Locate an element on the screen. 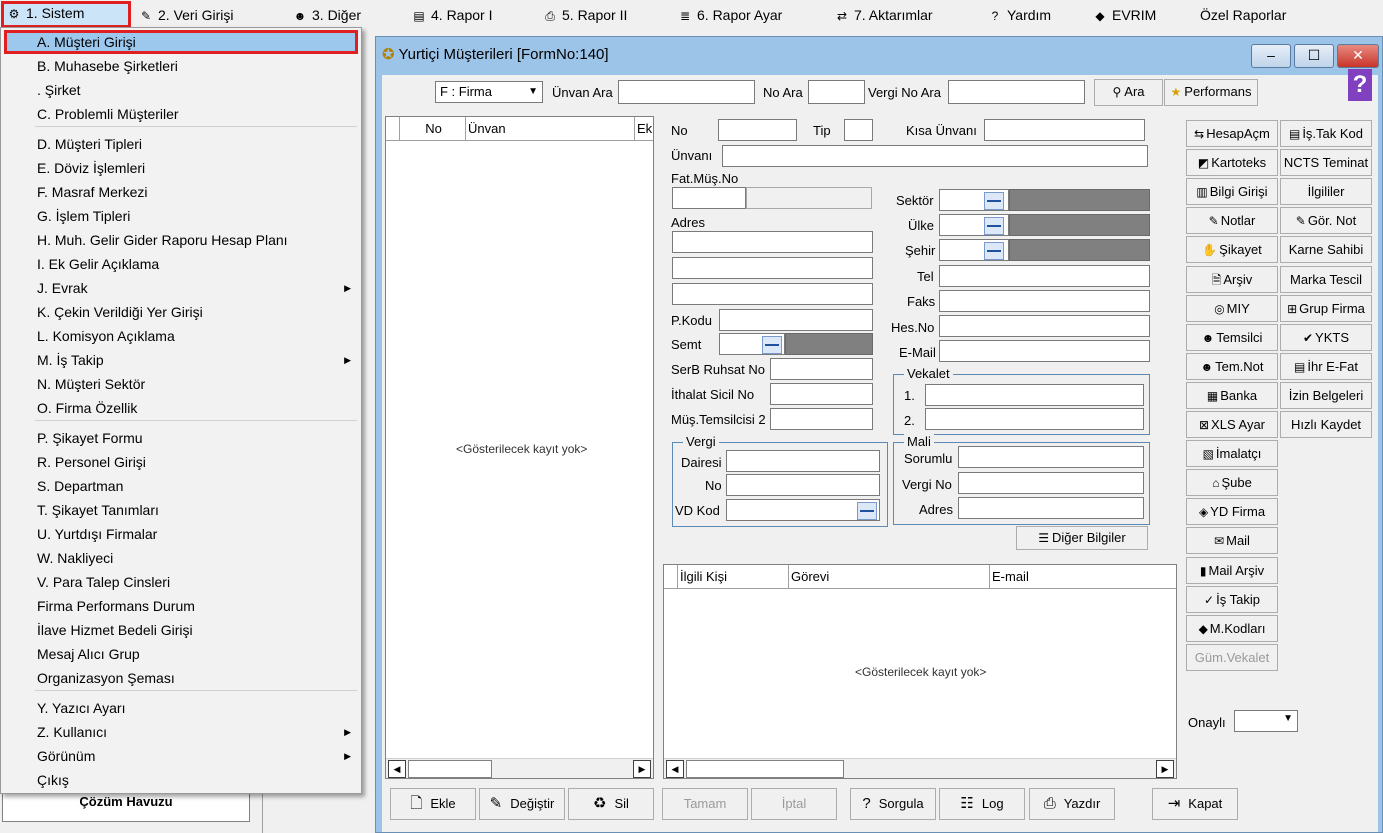 The height and width of the screenshot is (833, 1383). dropdown-item: J. Evrak ▶ is located at coordinates (181, 288).